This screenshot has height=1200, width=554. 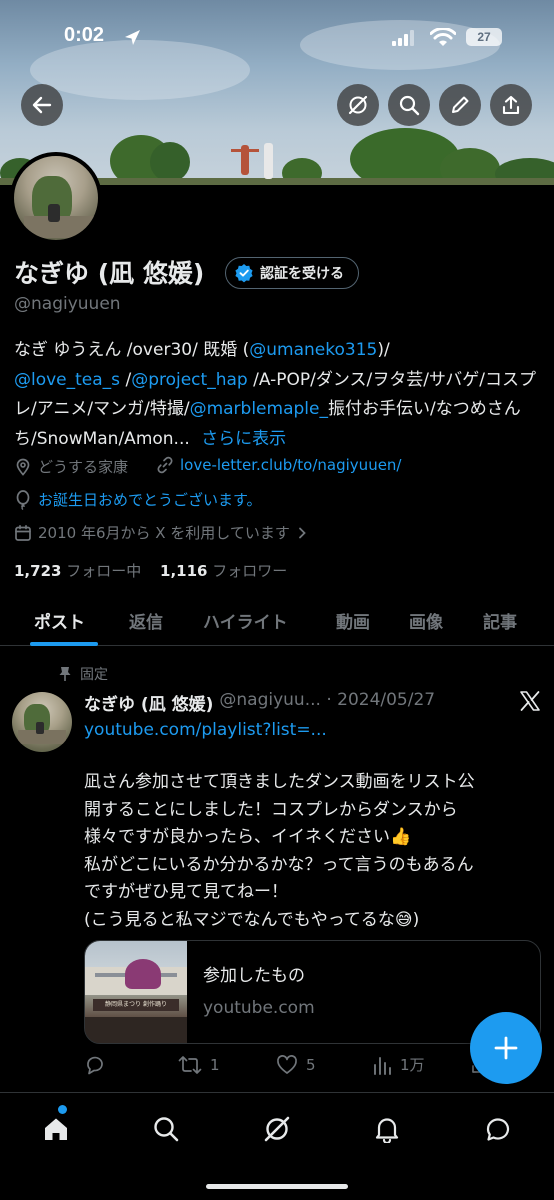 I want to click on tab-articles: 記事, so click(x=500, y=620).